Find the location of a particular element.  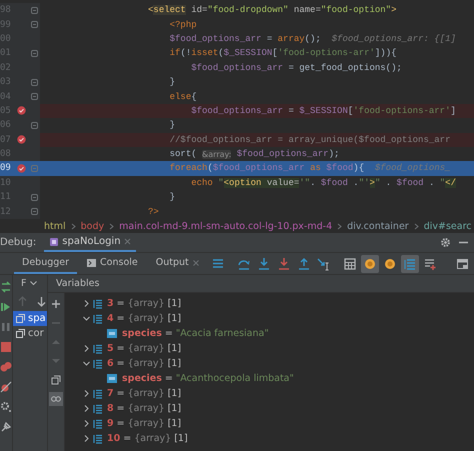

stop-icon is located at coordinates (6, 347).